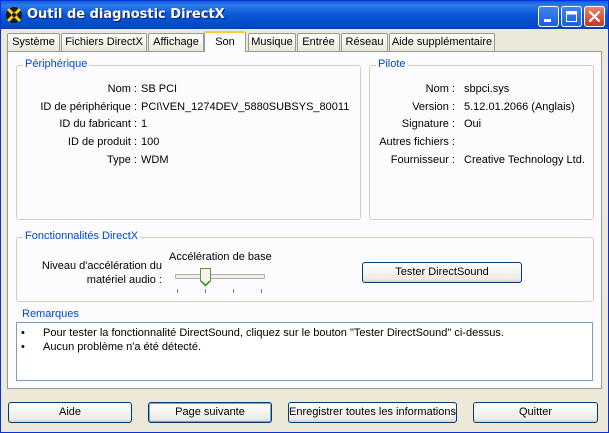 The image size is (609, 433). What do you see at coordinates (417, 142) in the screenshot?
I see `driver-other-files-label: Autres fichiers :` at bounding box center [417, 142].